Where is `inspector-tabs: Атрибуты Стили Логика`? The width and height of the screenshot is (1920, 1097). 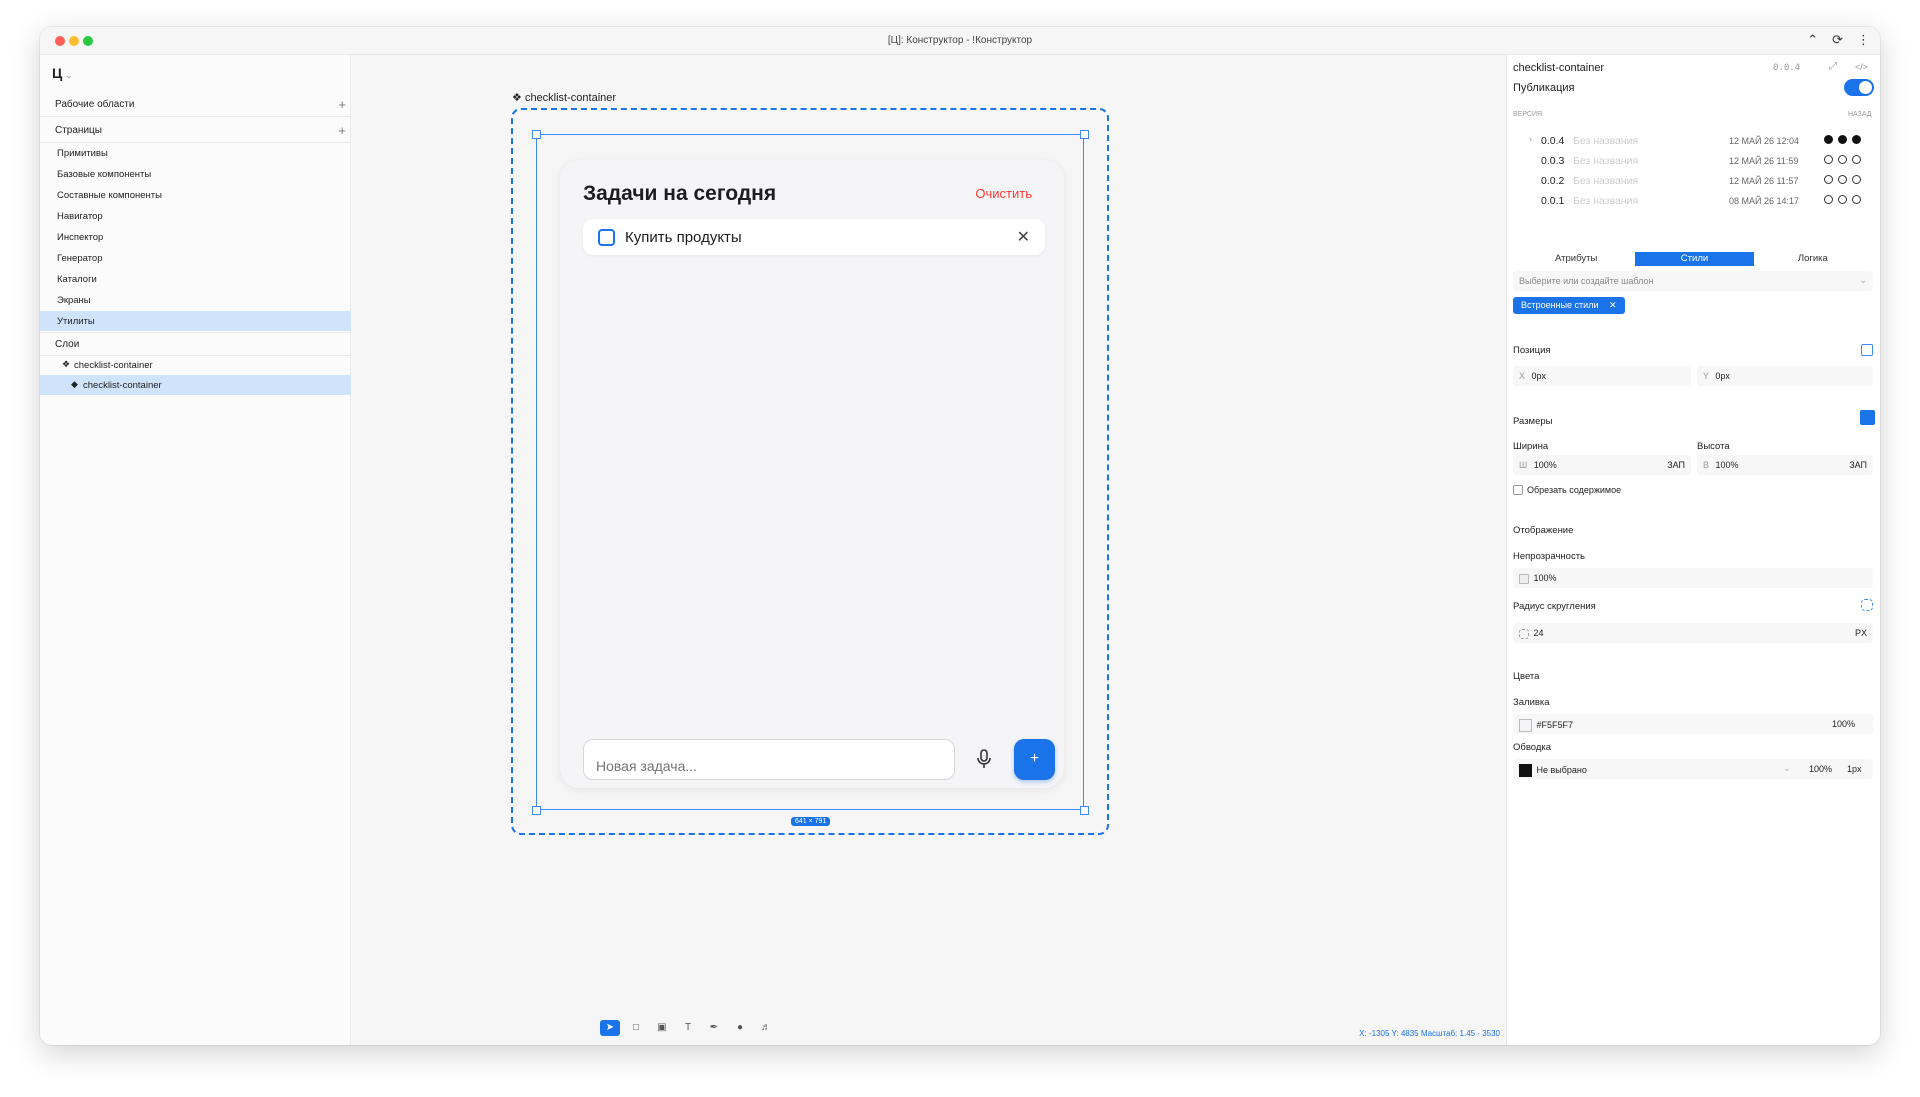
inspector-tabs: Атрибуты Стили Логика is located at coordinates (1694, 259).